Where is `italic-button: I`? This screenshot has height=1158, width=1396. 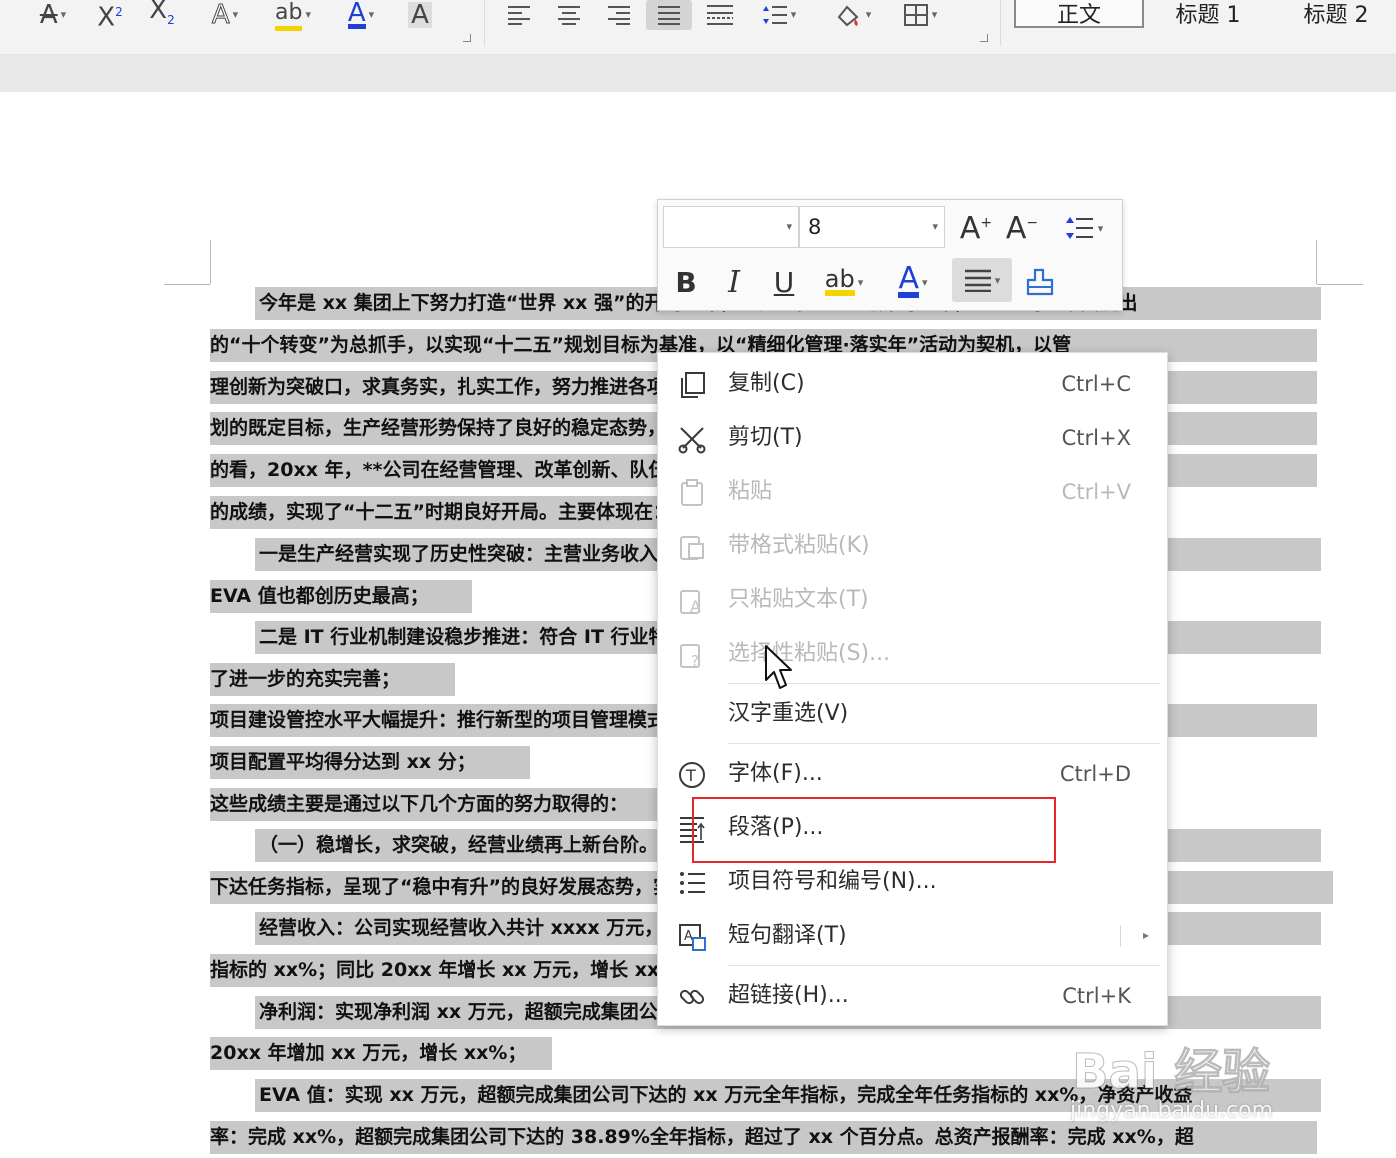 italic-button: I is located at coordinates (734, 282).